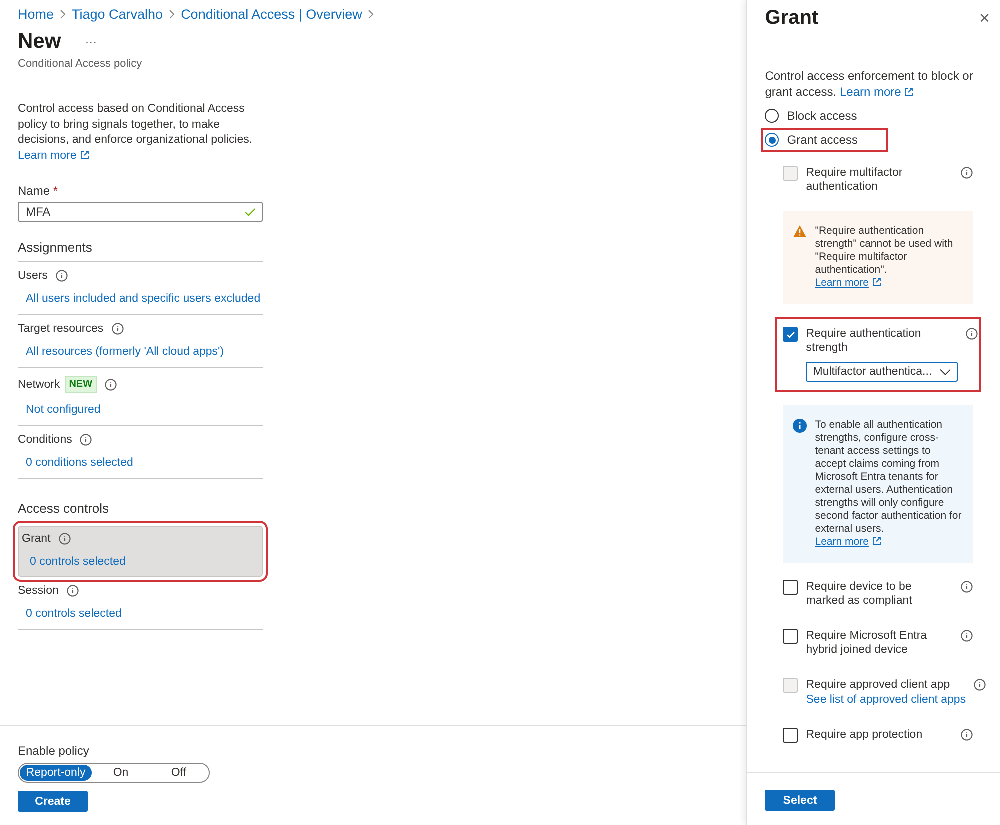  I want to click on description-text: Control access based on Conditional Access policy to bring signals together, to make decisions, and enforce organizational policies., so click(135, 124).